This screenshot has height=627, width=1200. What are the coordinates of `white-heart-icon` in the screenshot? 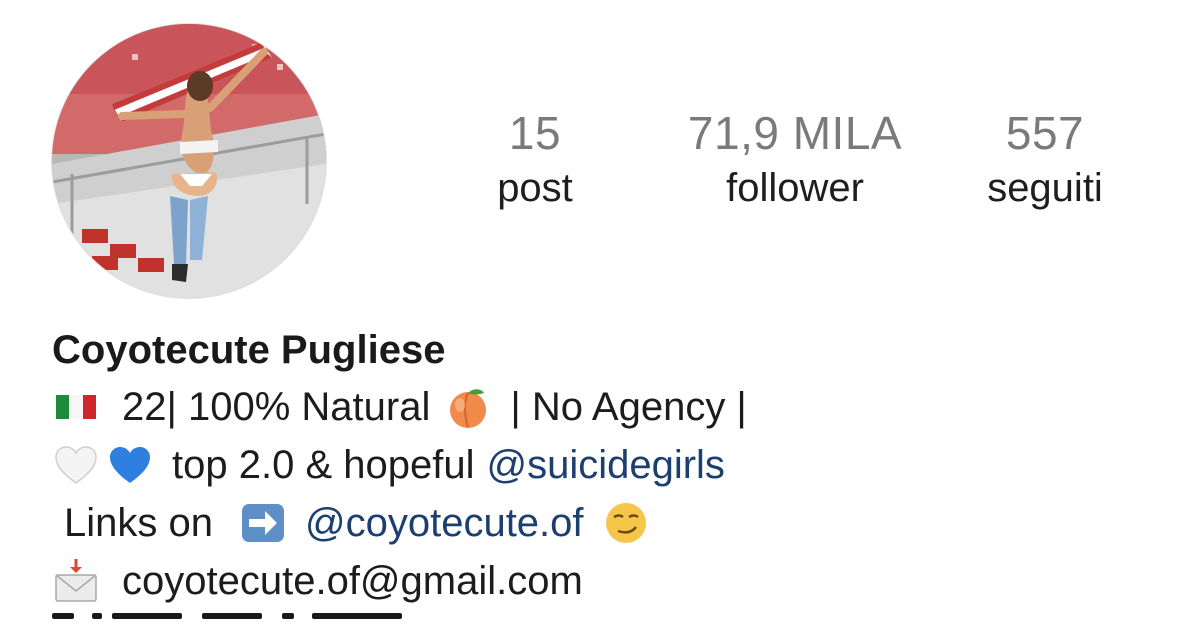 It's located at (76, 465).